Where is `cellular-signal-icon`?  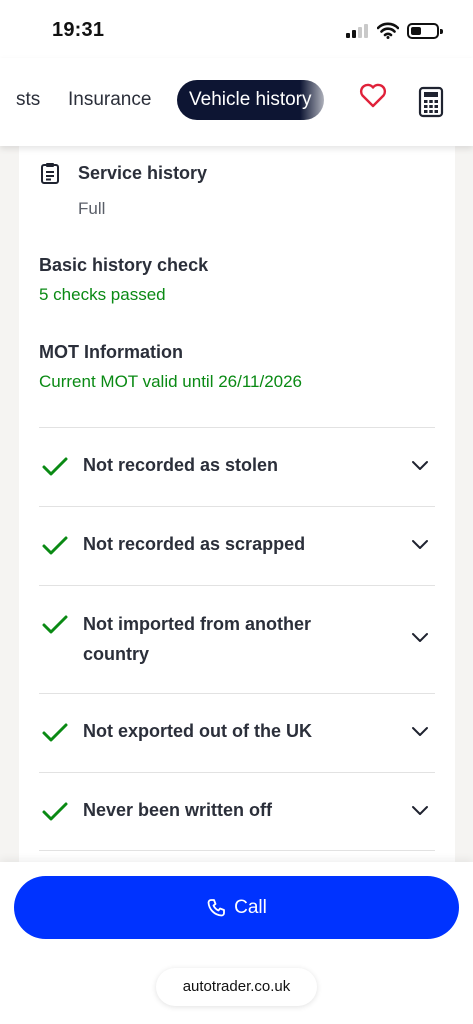
cellular-signal-icon is located at coordinates (357, 31).